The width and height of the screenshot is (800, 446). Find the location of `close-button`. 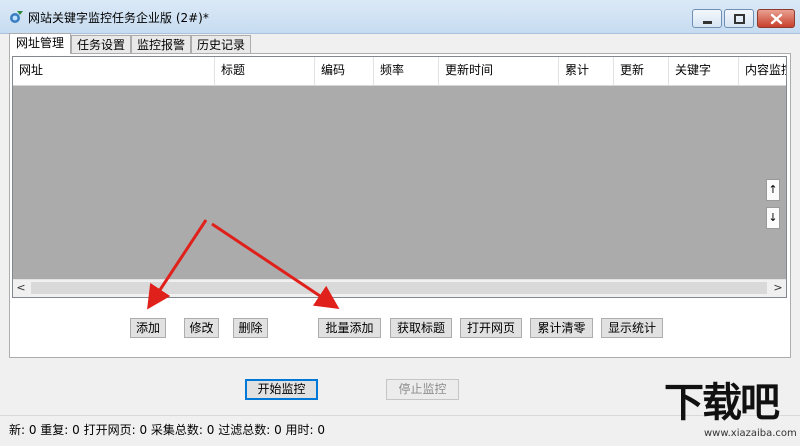

close-button is located at coordinates (776, 18).